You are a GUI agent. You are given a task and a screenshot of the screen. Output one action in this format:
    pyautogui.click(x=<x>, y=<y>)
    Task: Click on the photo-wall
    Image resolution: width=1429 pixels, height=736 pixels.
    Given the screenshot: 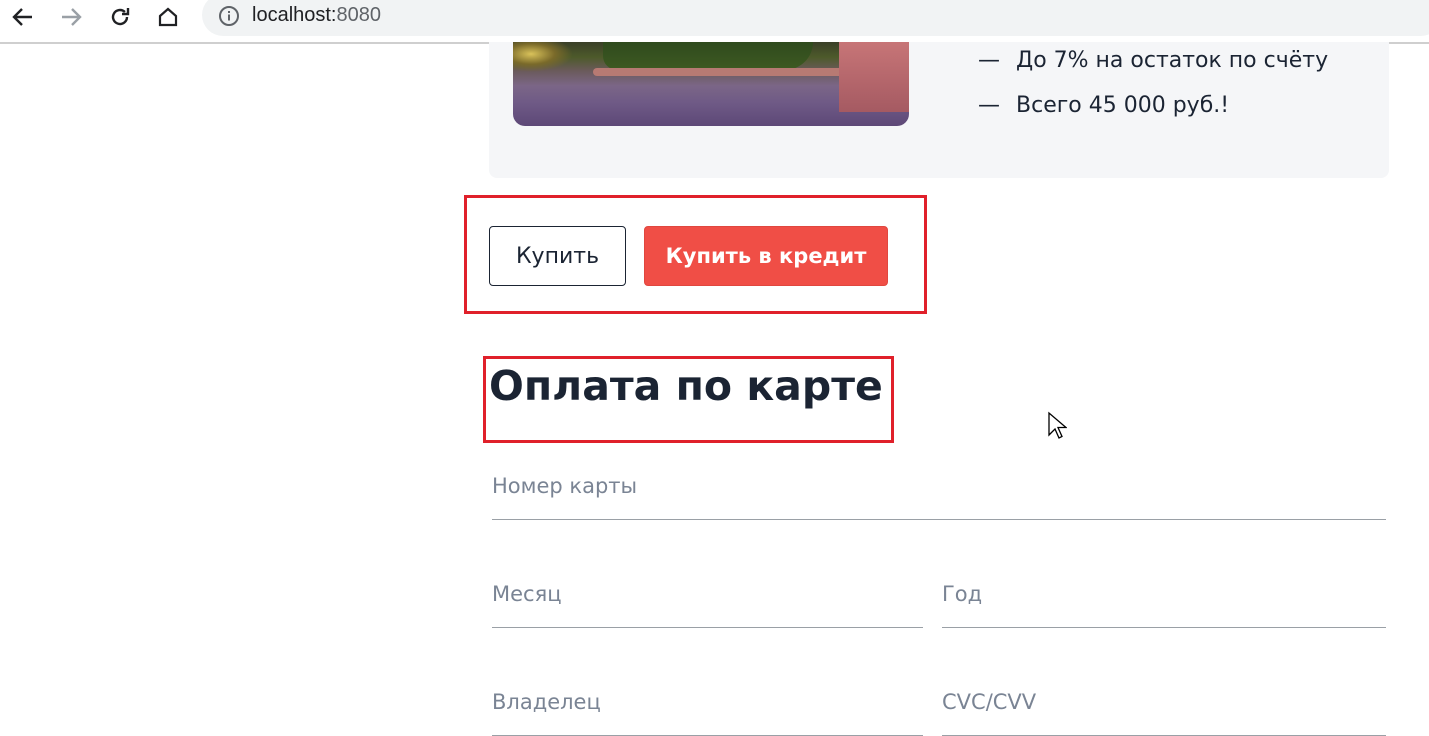 What is the action you would take?
    pyautogui.click(x=874, y=77)
    